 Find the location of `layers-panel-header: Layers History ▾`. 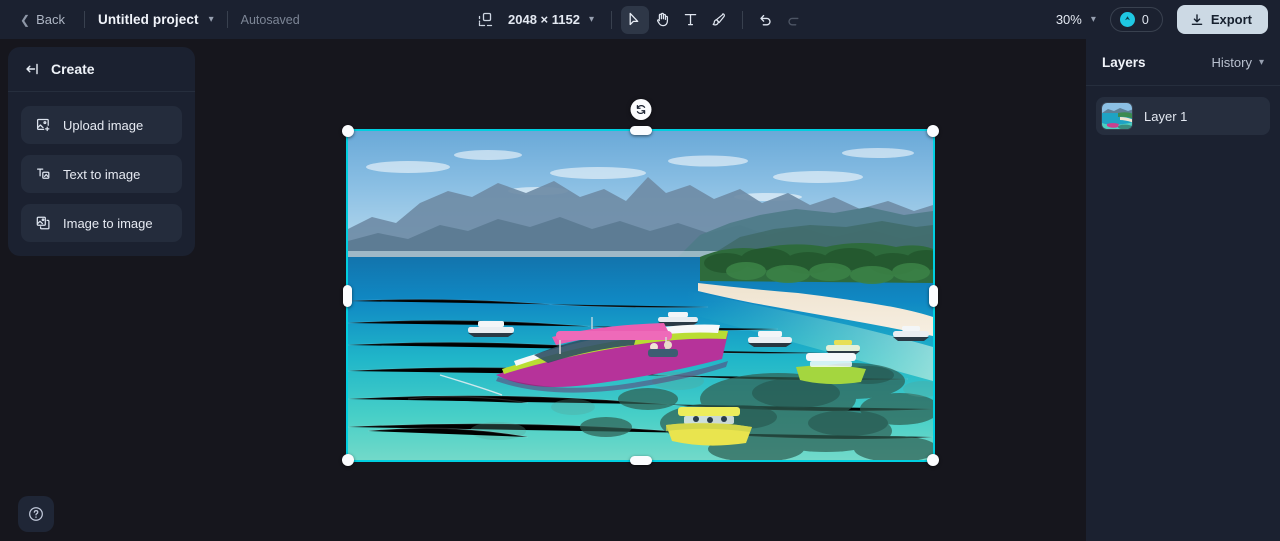

layers-panel-header: Layers History ▾ is located at coordinates (1183, 62).